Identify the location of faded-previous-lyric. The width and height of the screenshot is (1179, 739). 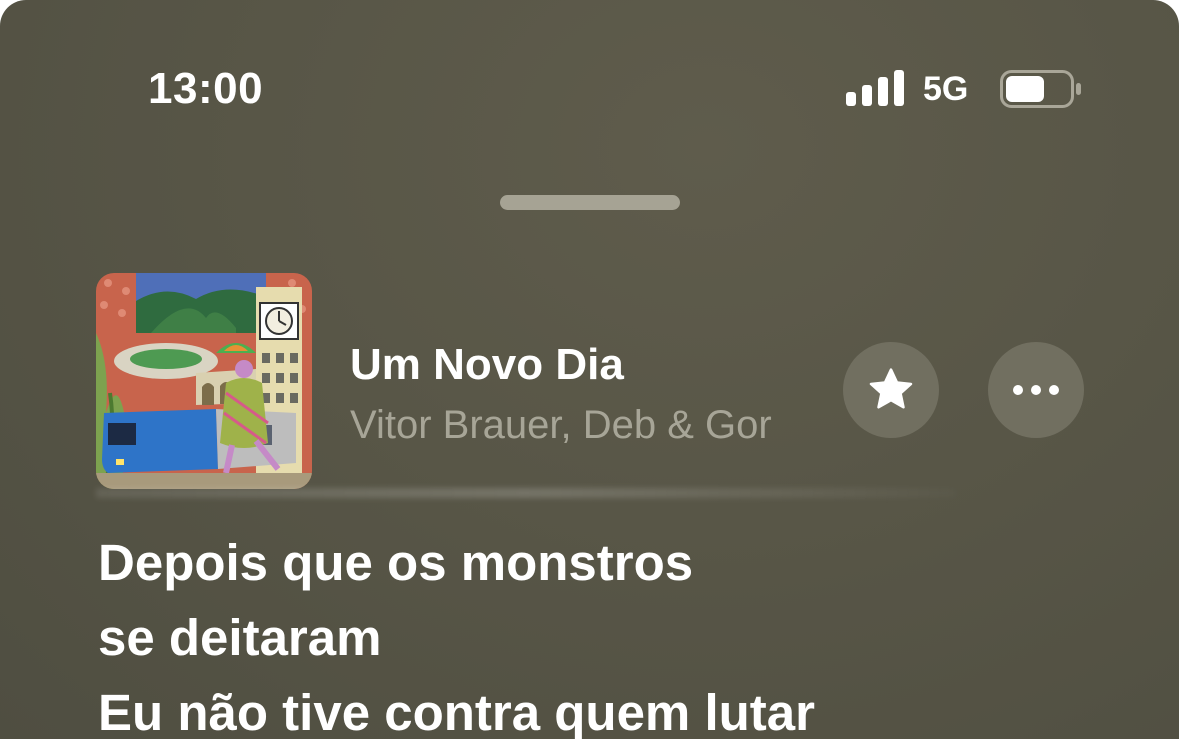
(526, 493).